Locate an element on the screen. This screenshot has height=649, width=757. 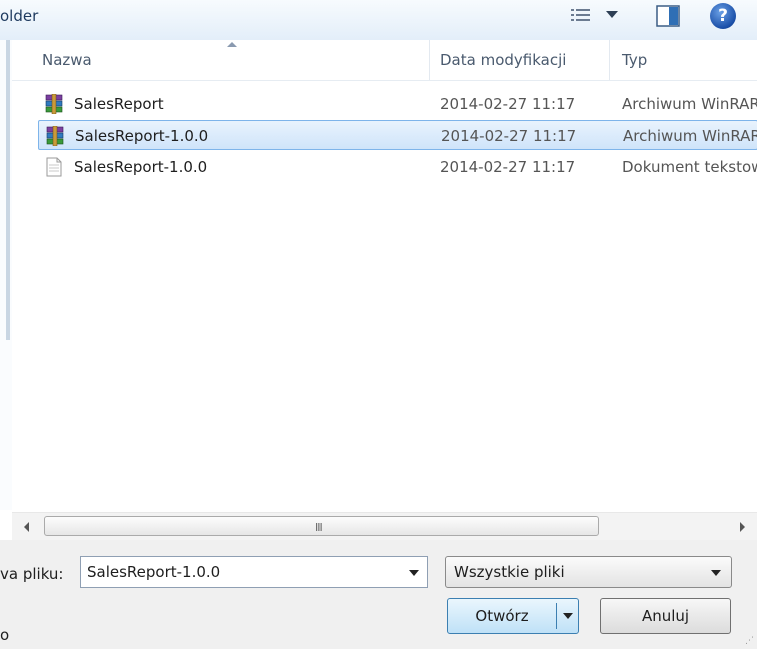
file-name: SalesReport is located at coordinates (119, 104).